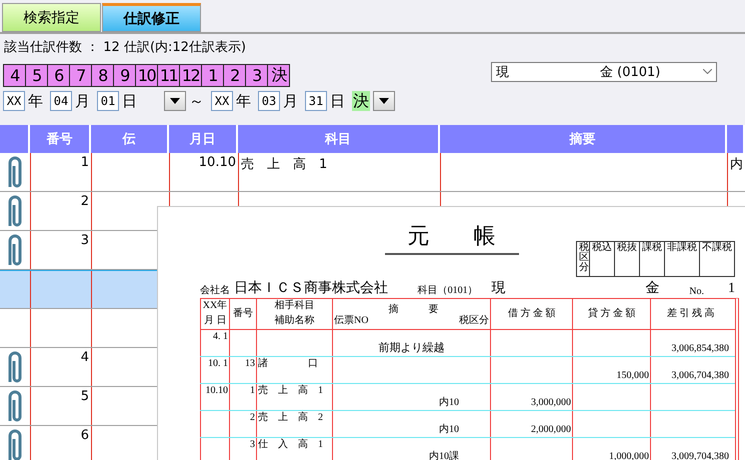 This screenshot has height=460, width=745. Describe the element at coordinates (651, 259) in the screenshot. I see `tax-class-cell: 課税` at that location.